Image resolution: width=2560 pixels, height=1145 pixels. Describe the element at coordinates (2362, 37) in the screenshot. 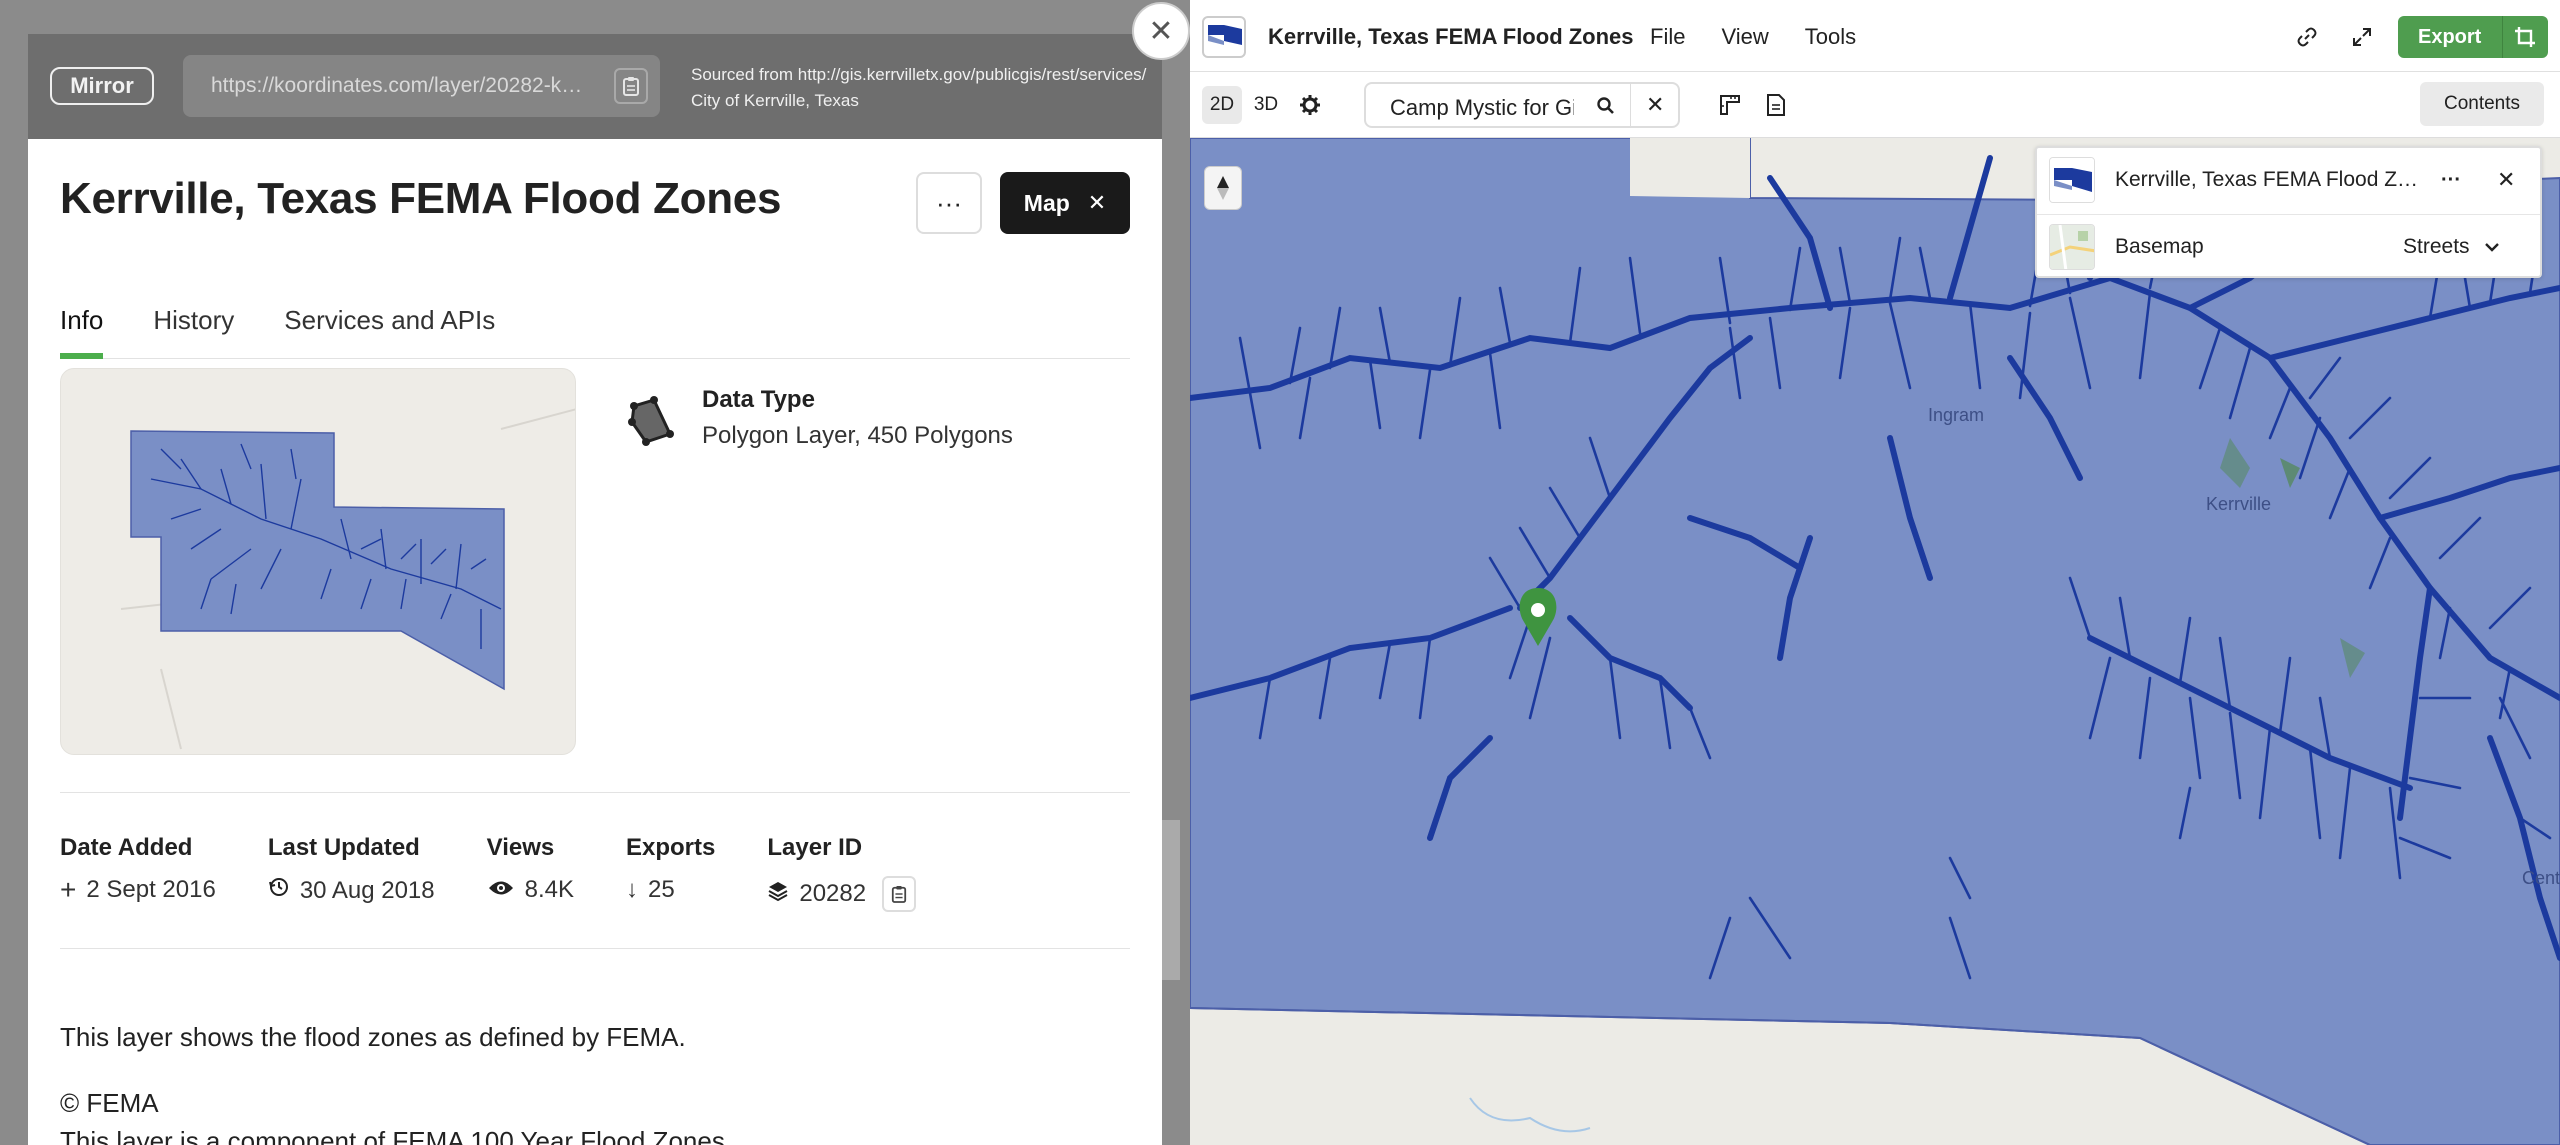

I see `expand-icon` at that location.